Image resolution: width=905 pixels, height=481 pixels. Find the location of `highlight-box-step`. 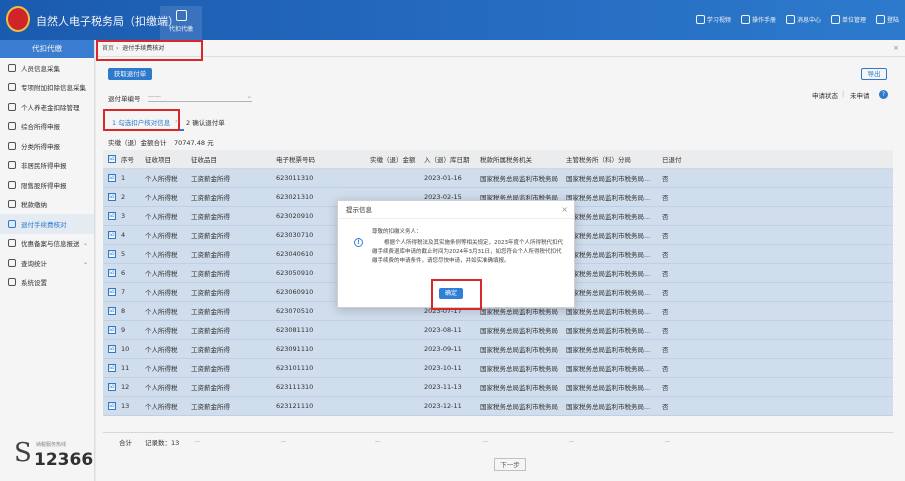

highlight-box-step is located at coordinates (141, 120).